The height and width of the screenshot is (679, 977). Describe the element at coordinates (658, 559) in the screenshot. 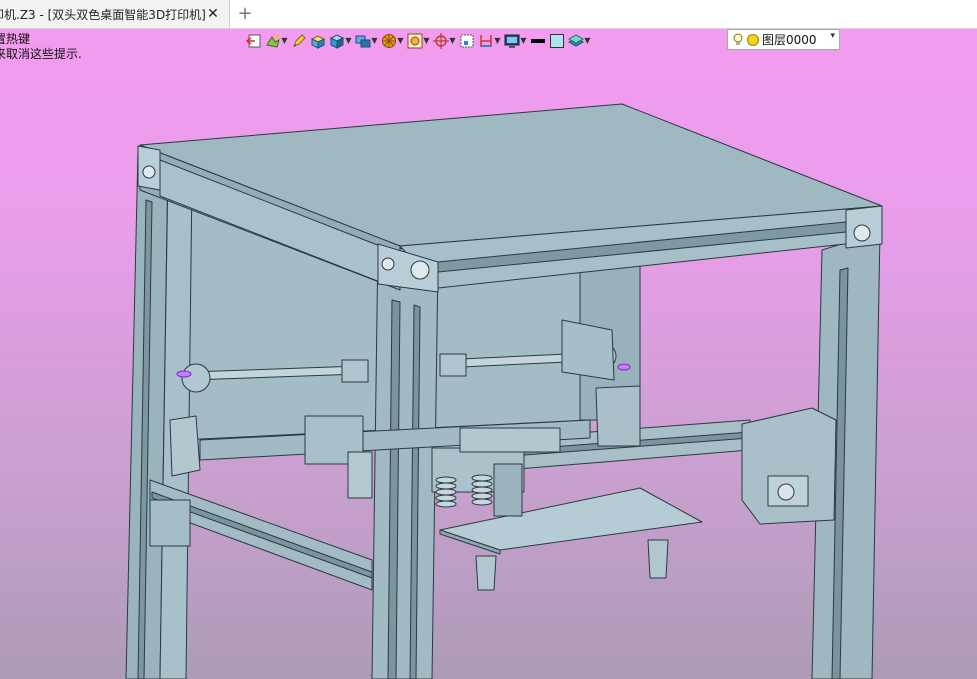

I see `bed-leveling-knob-right` at that location.